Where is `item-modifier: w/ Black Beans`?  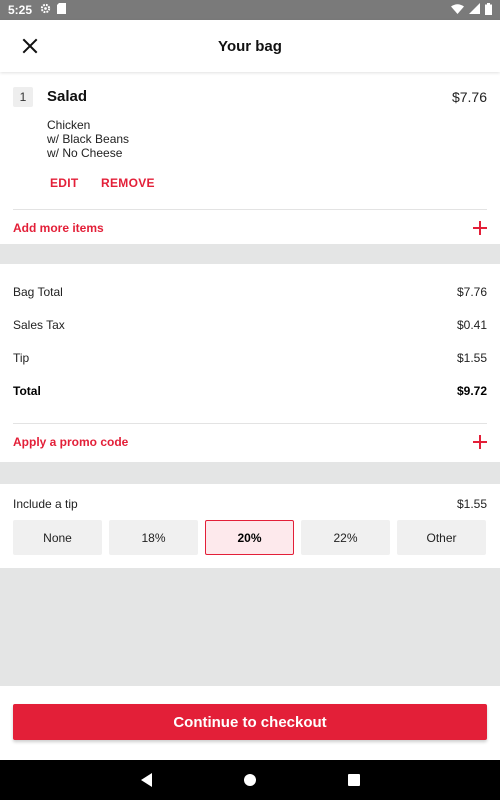 item-modifier: w/ Black Beans is located at coordinates (88, 139).